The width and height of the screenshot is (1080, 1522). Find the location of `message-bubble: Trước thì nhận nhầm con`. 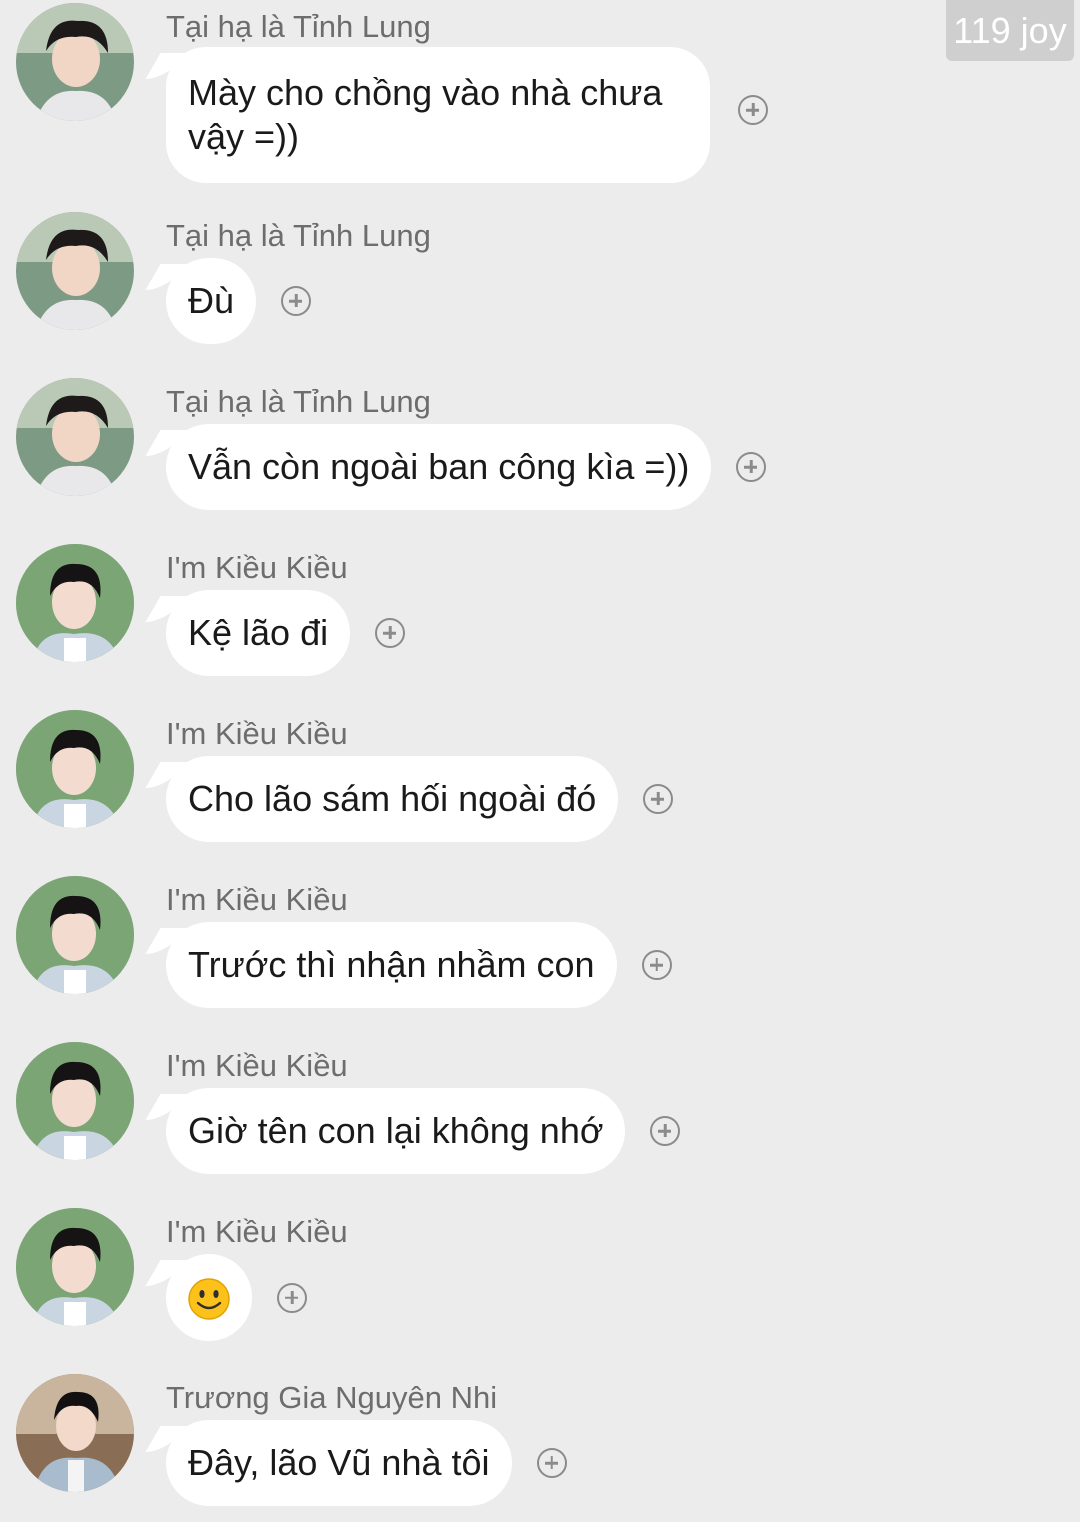

message-bubble: Trước thì nhận nhầm con is located at coordinates (391, 965).